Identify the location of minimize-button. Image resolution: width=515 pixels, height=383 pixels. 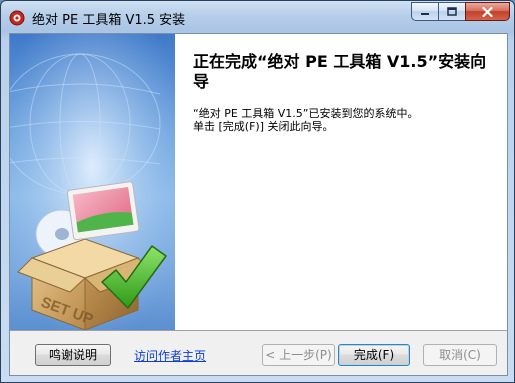
(424, 11).